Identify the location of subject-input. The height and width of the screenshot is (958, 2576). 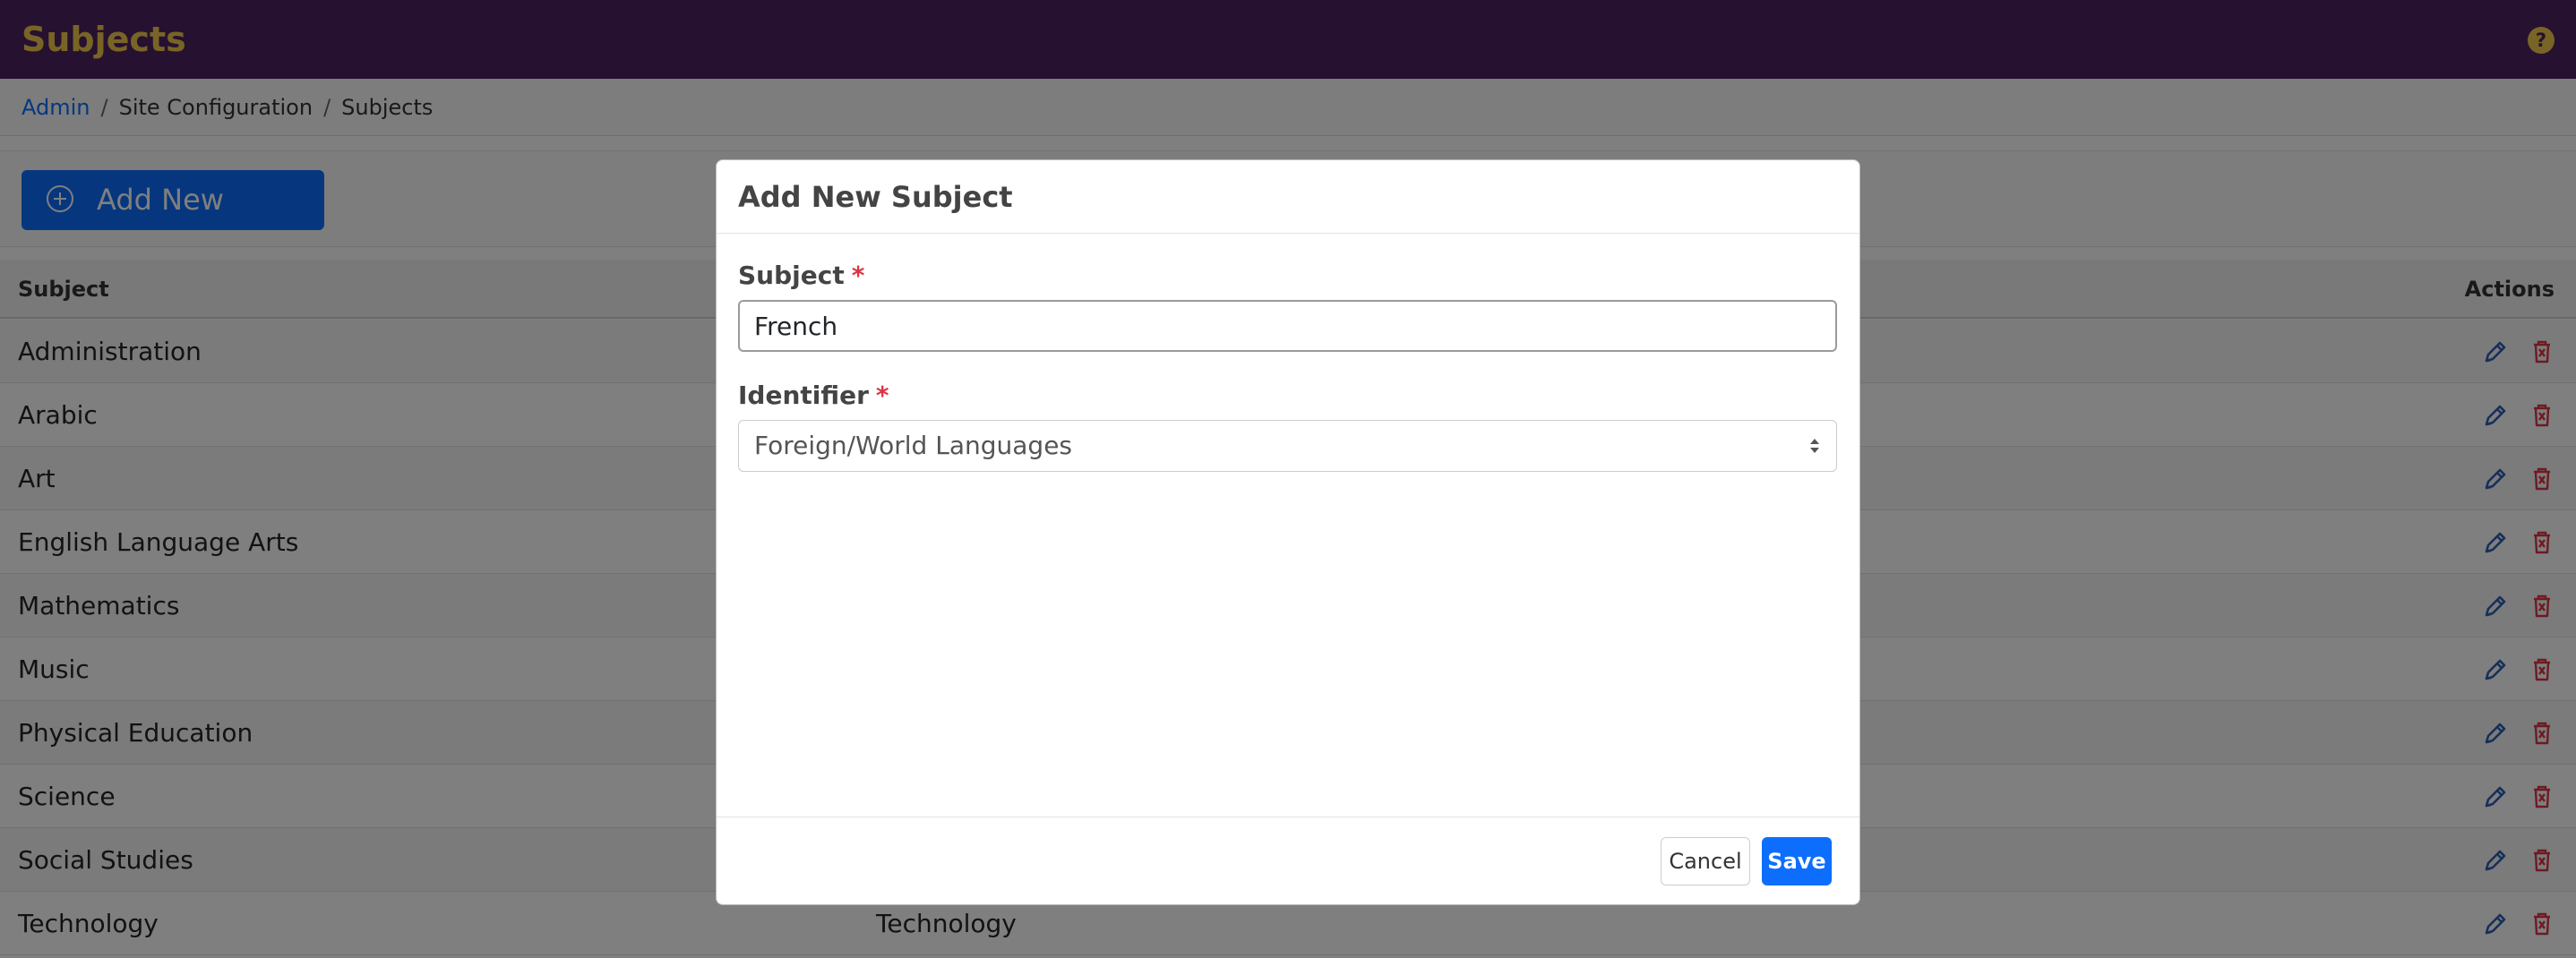
(1287, 326).